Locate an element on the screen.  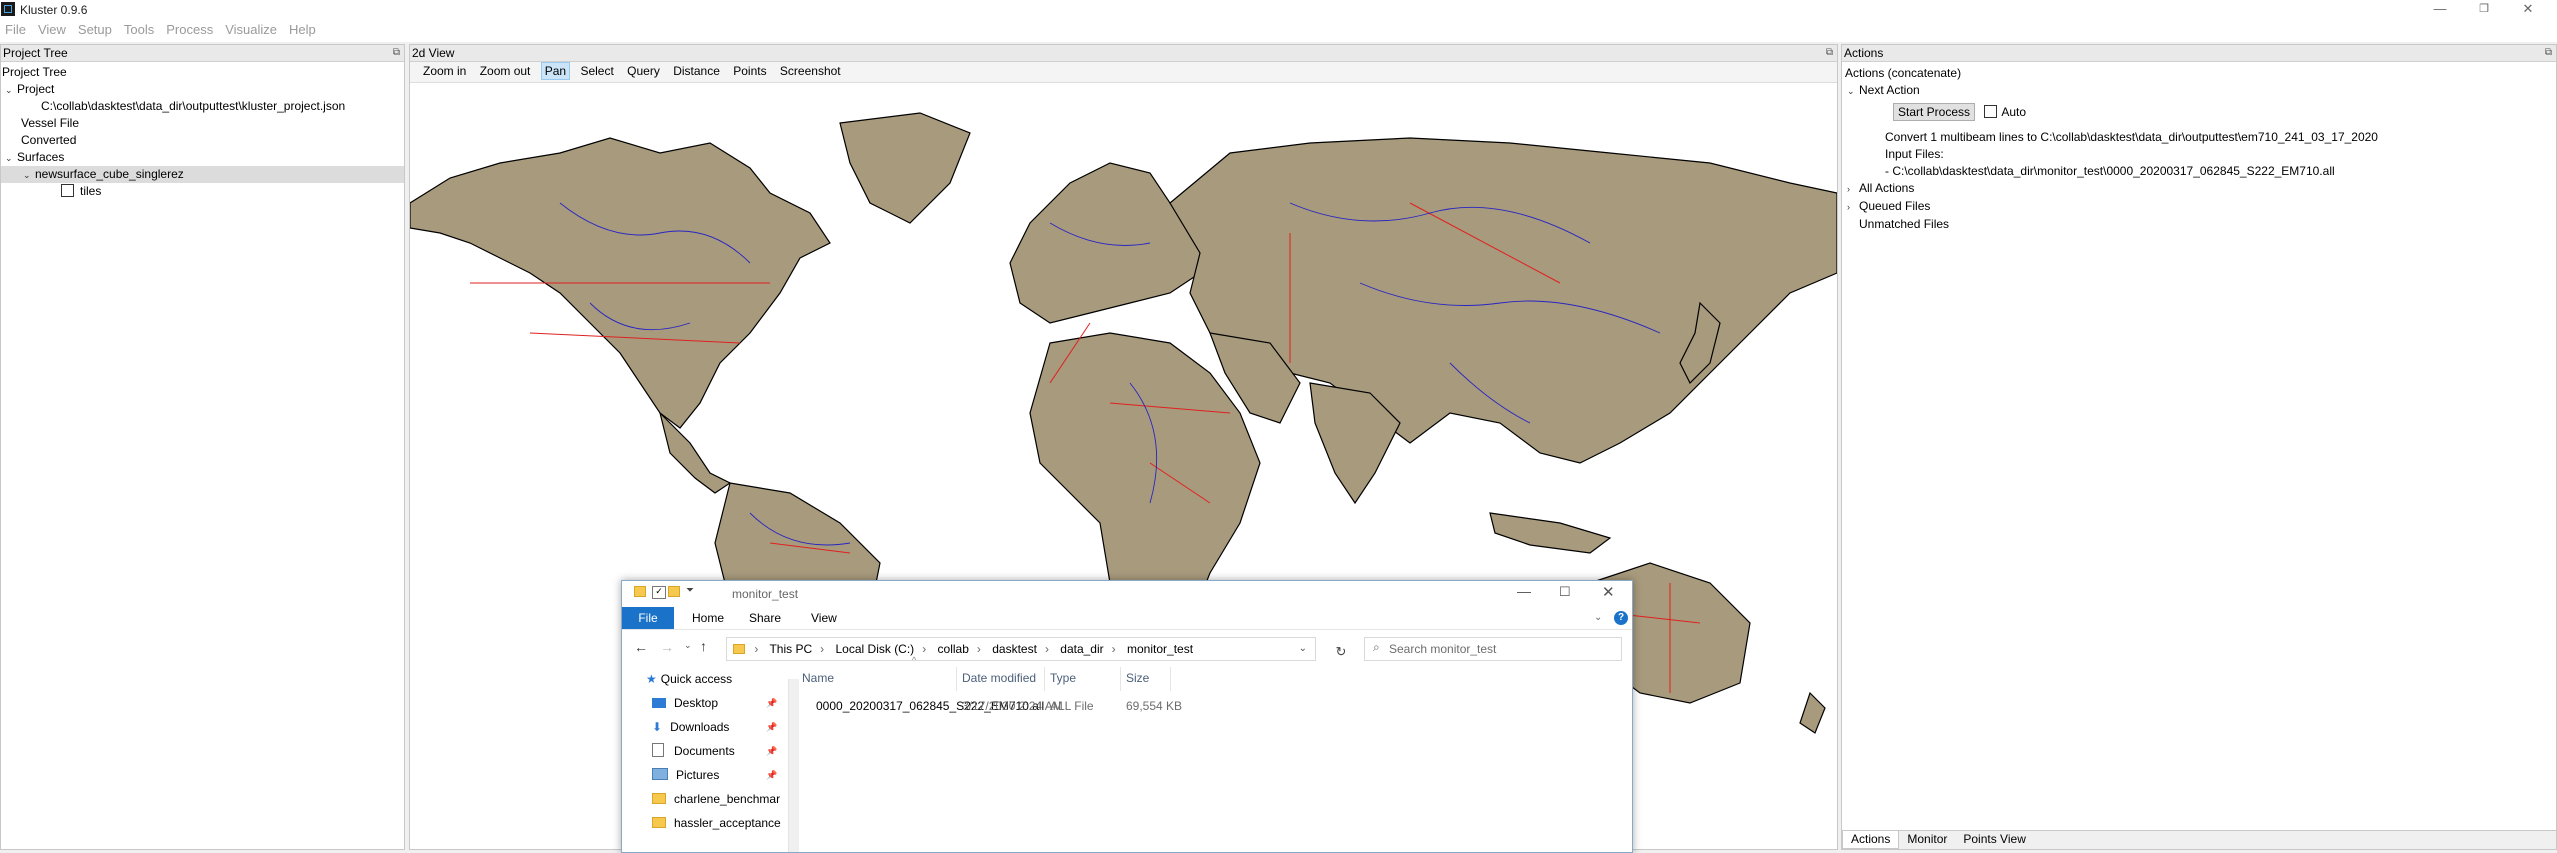
points-button: Points is located at coordinates (749, 71).